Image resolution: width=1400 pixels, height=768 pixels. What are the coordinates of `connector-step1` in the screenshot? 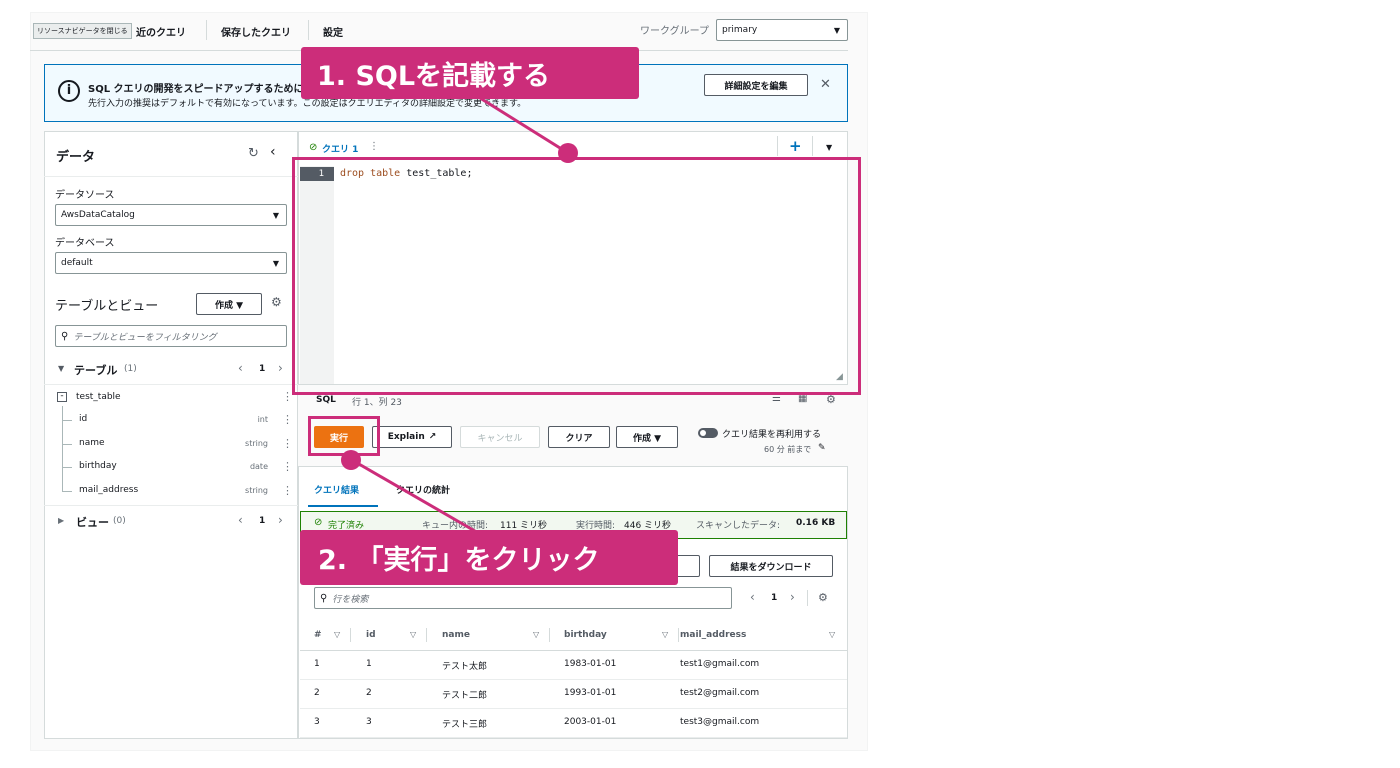 It's located at (524, 125).